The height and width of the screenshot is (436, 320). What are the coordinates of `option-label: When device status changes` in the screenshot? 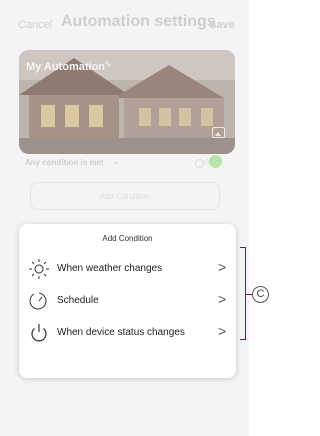 It's located at (121, 332).